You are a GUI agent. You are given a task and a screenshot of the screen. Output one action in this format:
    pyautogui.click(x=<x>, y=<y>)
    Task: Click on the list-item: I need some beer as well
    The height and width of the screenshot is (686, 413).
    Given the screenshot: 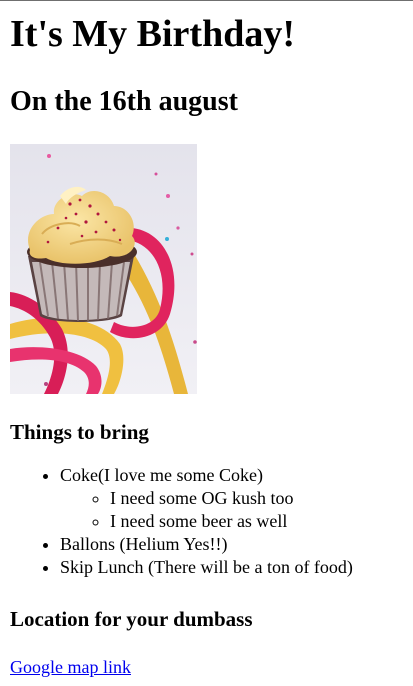 What is the action you would take?
    pyautogui.click(x=231, y=521)
    